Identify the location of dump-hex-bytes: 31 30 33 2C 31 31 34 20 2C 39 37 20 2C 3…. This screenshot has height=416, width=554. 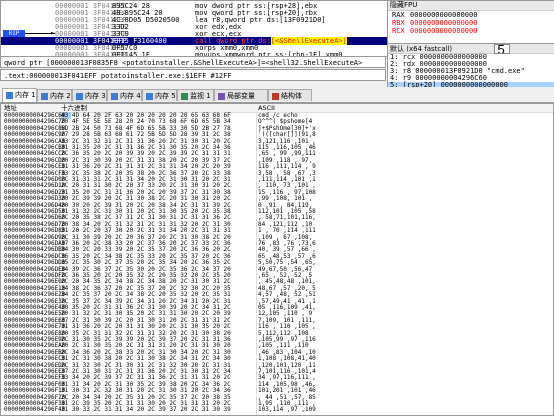
(146, 410).